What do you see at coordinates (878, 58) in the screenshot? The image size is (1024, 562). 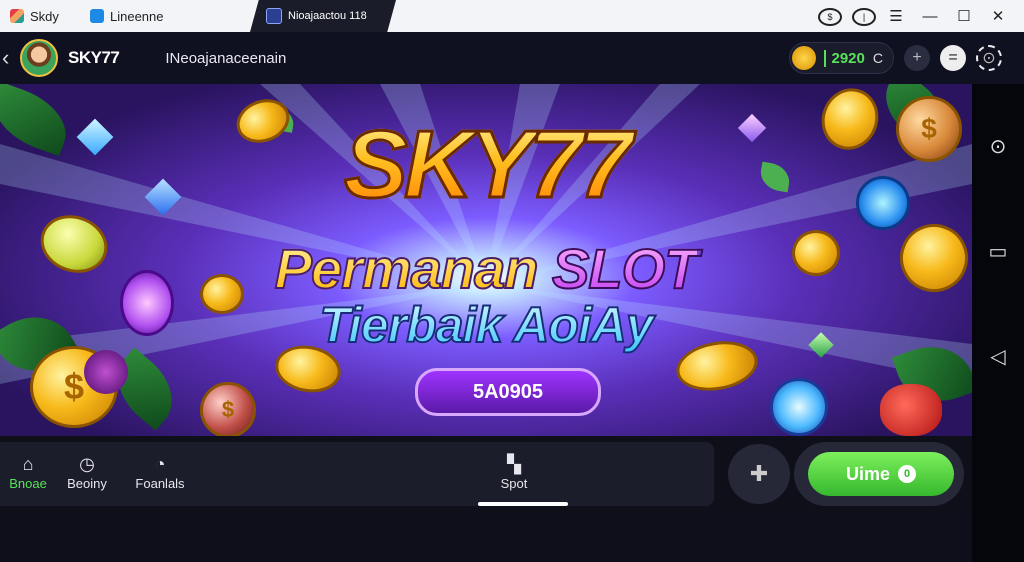 I see `refresh-icon: C` at bounding box center [878, 58].